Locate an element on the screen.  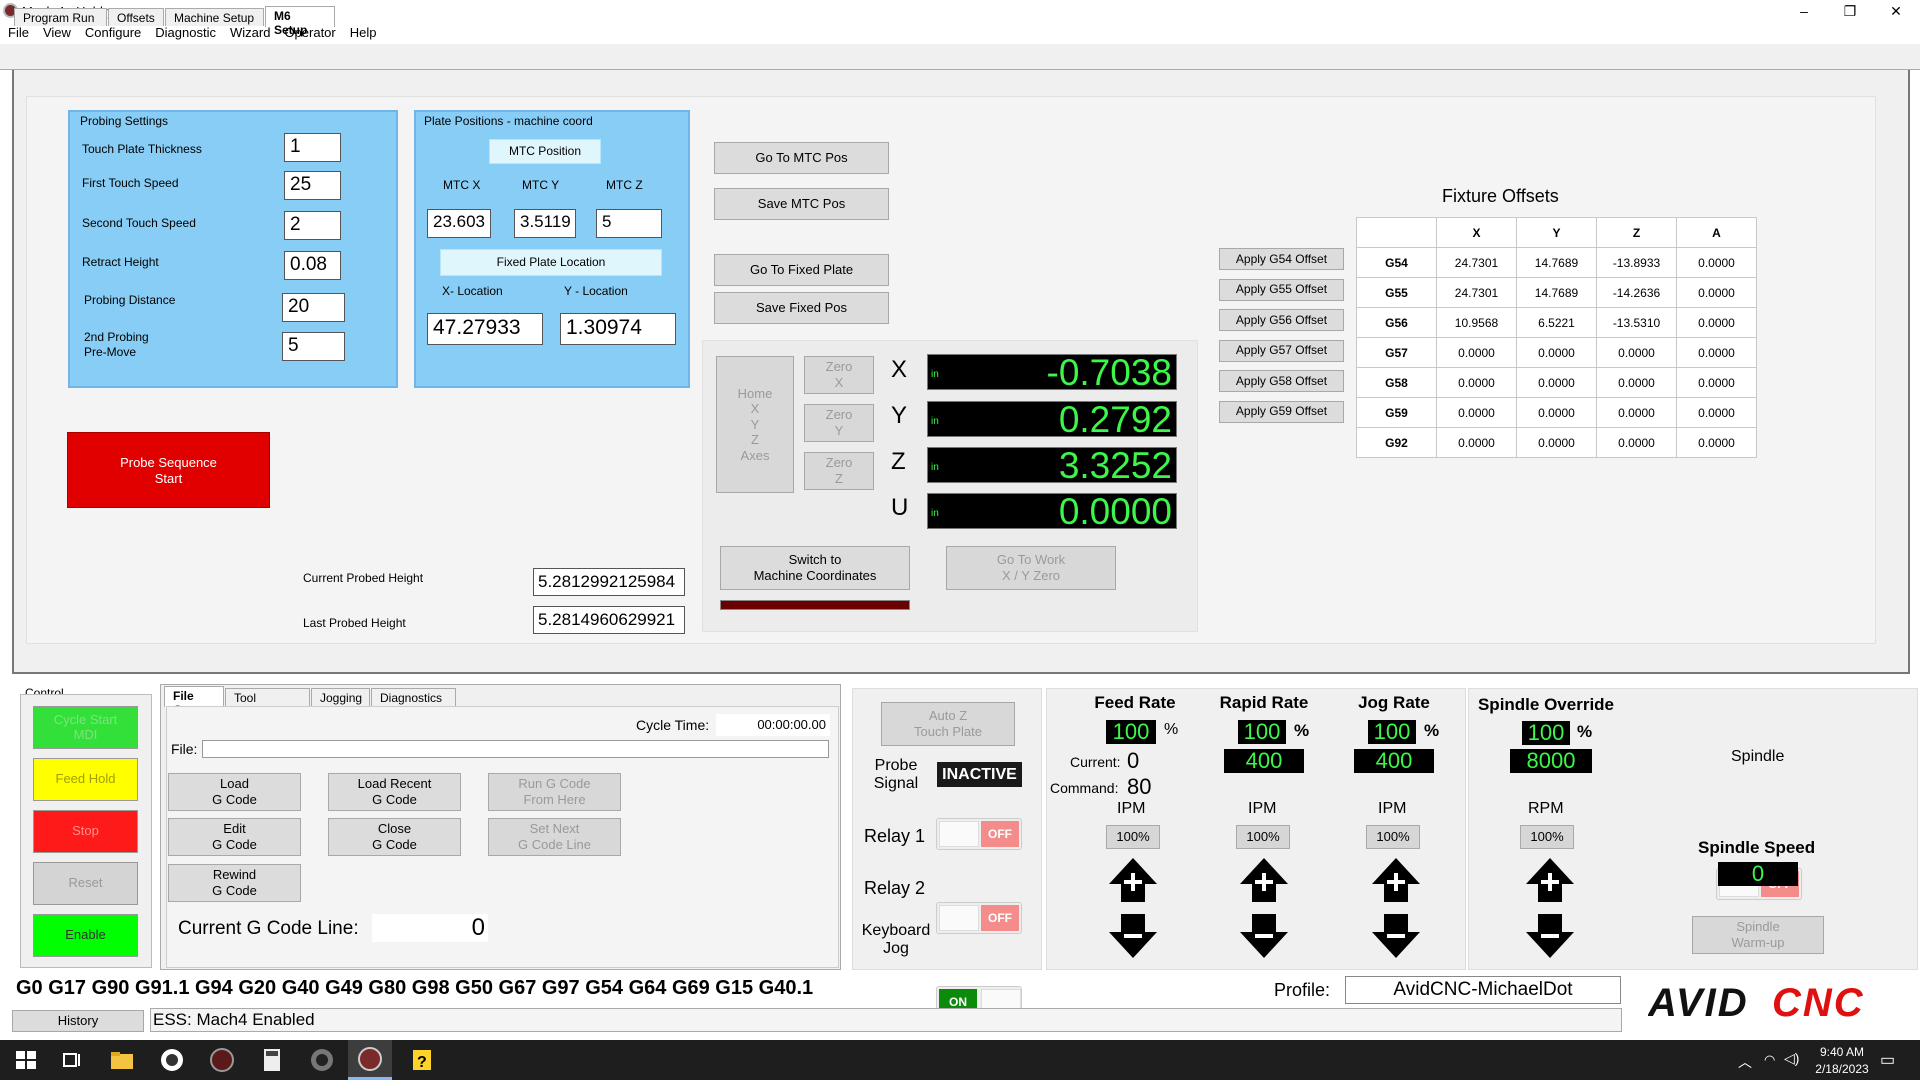
relay-1-toggle: OFF is located at coordinates (979, 834).